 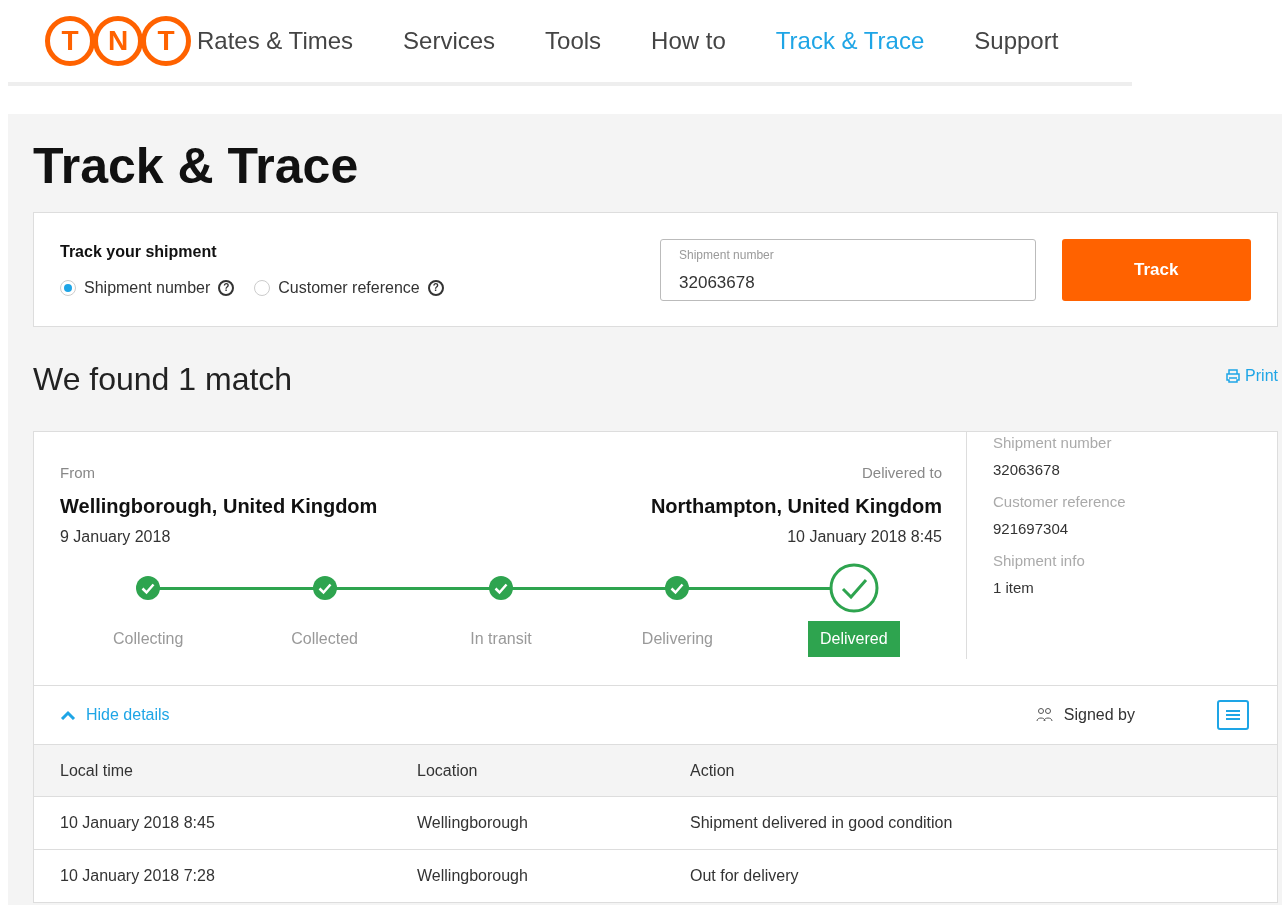 I want to click on info-label: Customer reference, so click(x=1059, y=502).